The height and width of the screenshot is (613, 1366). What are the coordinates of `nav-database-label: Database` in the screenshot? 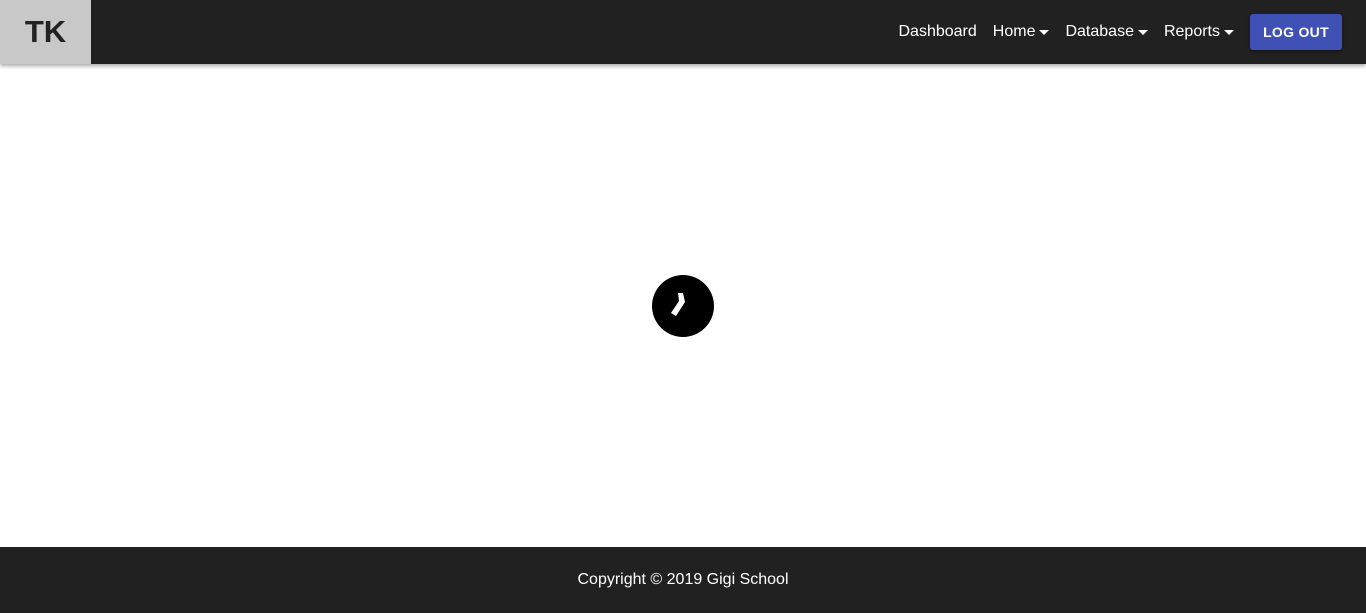 It's located at (1099, 31).